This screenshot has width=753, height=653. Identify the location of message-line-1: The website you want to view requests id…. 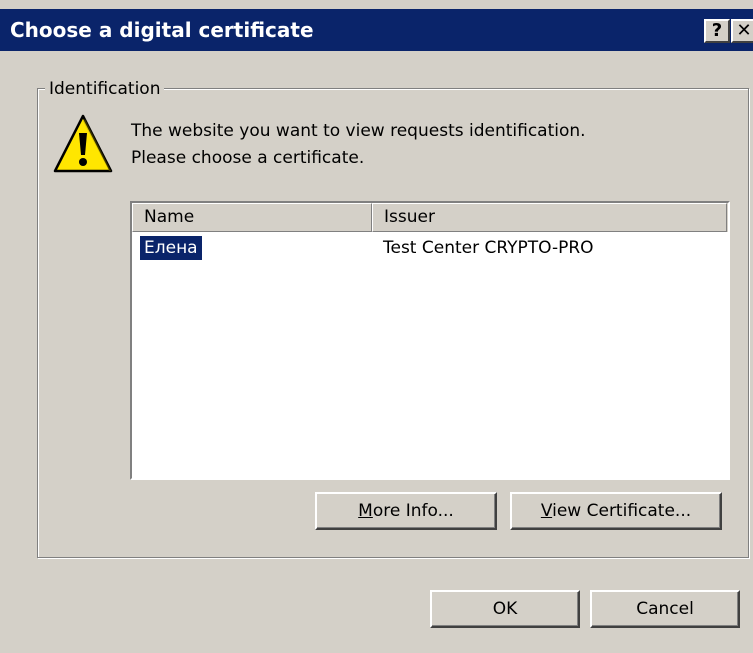
(358, 131).